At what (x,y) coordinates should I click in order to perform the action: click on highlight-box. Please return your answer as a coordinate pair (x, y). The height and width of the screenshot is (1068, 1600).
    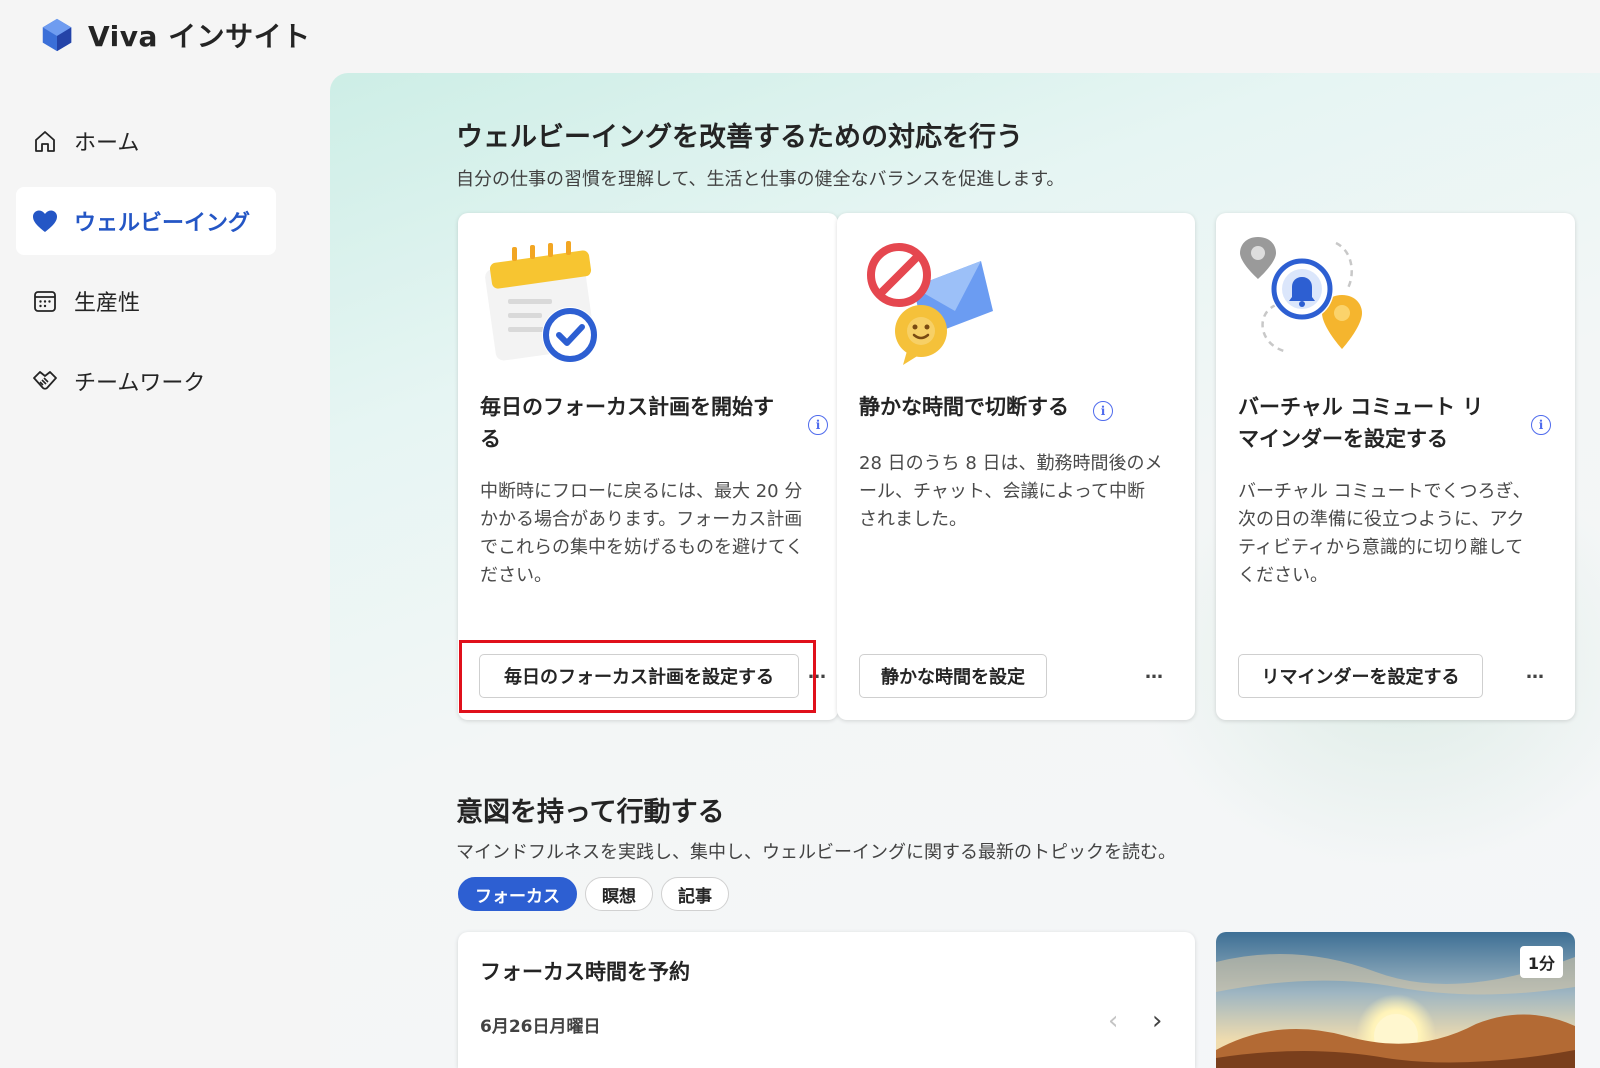
    Looking at the image, I should click on (637, 676).